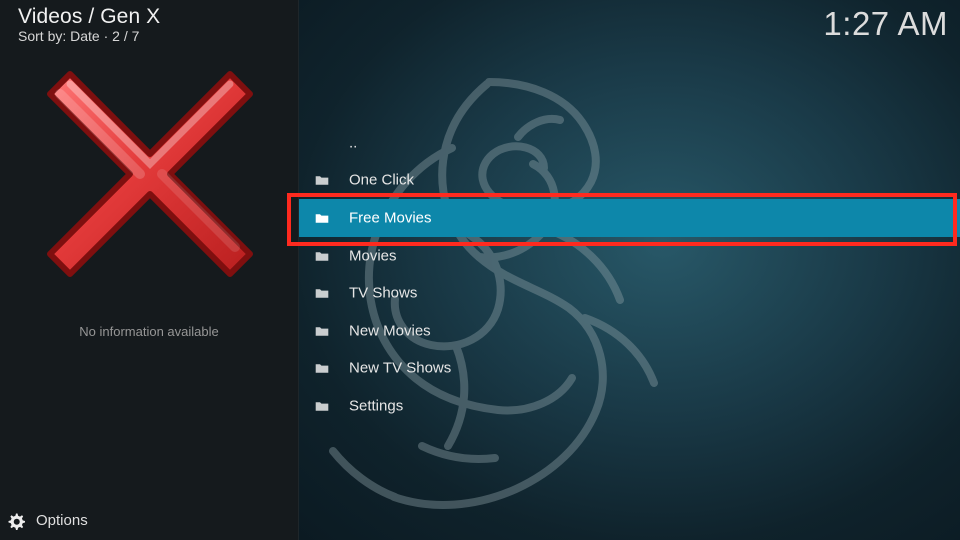 The width and height of the screenshot is (960, 540). What do you see at coordinates (373, 256) in the screenshot?
I see `list-item-label: Movies` at bounding box center [373, 256].